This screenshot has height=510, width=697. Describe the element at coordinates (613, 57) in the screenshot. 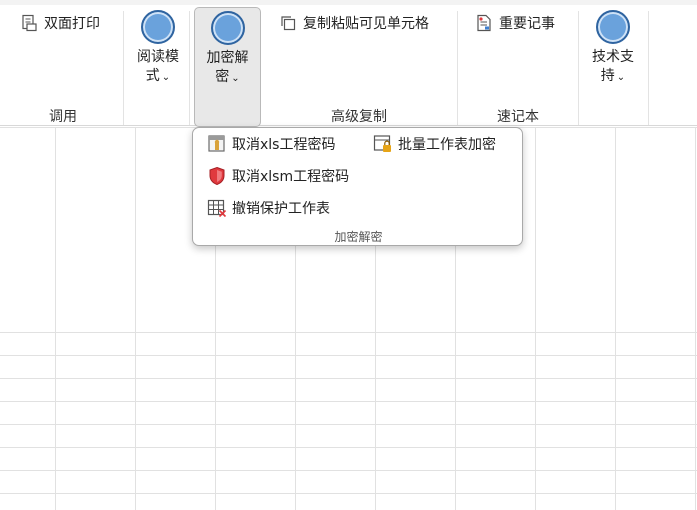

I see `tech-support-label-line1: 技术支` at that location.